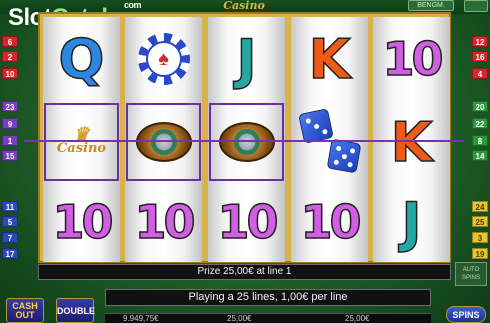 The image size is (490, 323). I want to click on reel-cell: Q, so click(81, 59).